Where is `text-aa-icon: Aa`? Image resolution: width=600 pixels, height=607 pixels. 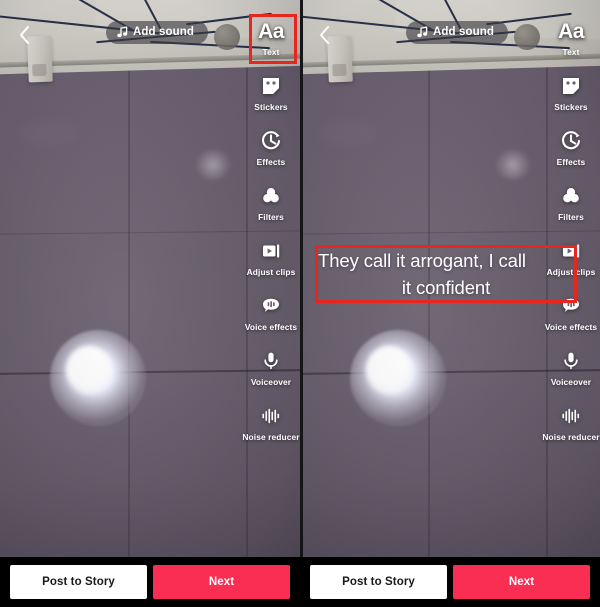 text-aa-icon: Aa is located at coordinates (571, 31).